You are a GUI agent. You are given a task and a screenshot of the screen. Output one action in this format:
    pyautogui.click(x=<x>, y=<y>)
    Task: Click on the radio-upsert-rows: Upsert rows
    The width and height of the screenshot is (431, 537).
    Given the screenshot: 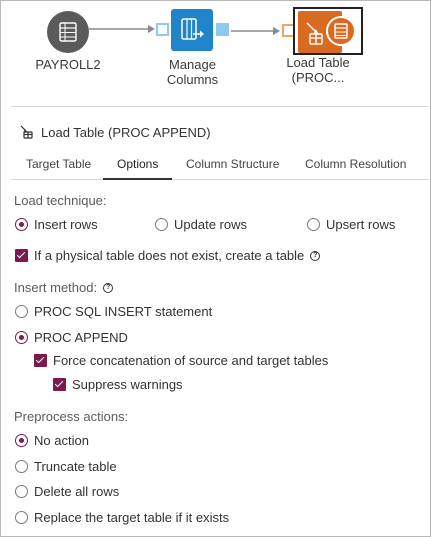 What is the action you would take?
    pyautogui.click(x=351, y=224)
    